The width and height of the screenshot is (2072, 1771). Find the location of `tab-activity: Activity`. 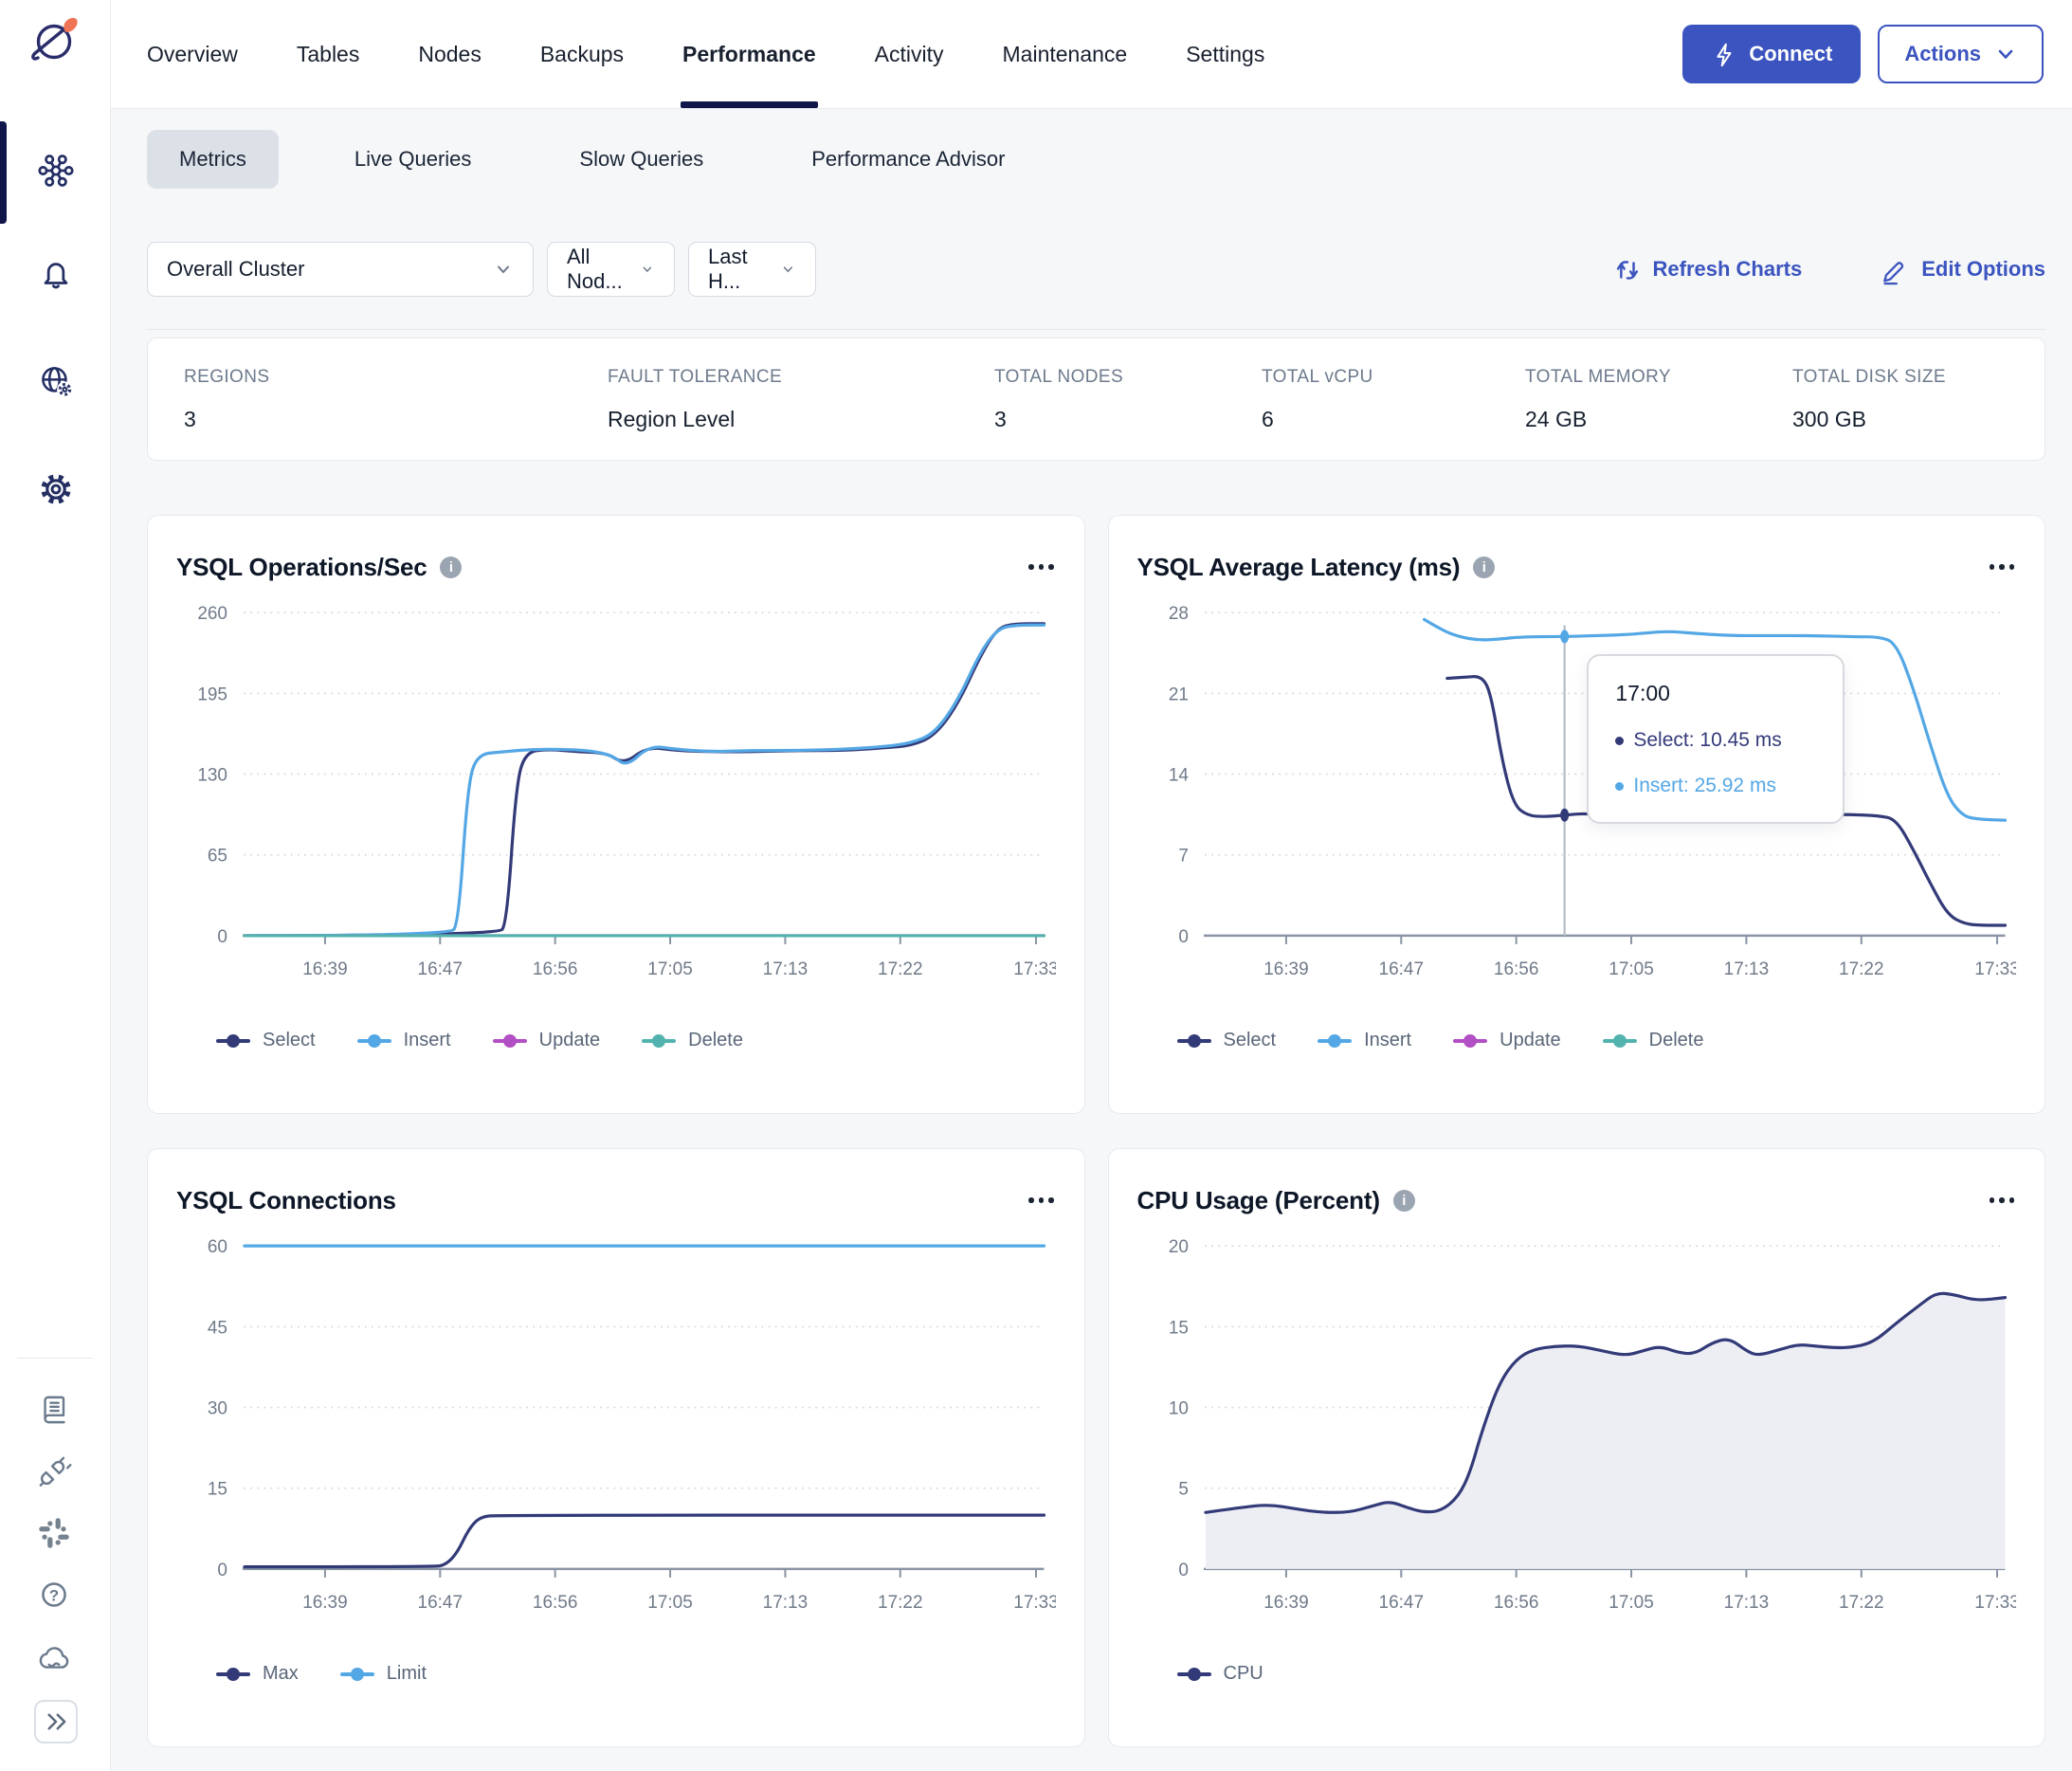

tab-activity: Activity is located at coordinates (910, 54).